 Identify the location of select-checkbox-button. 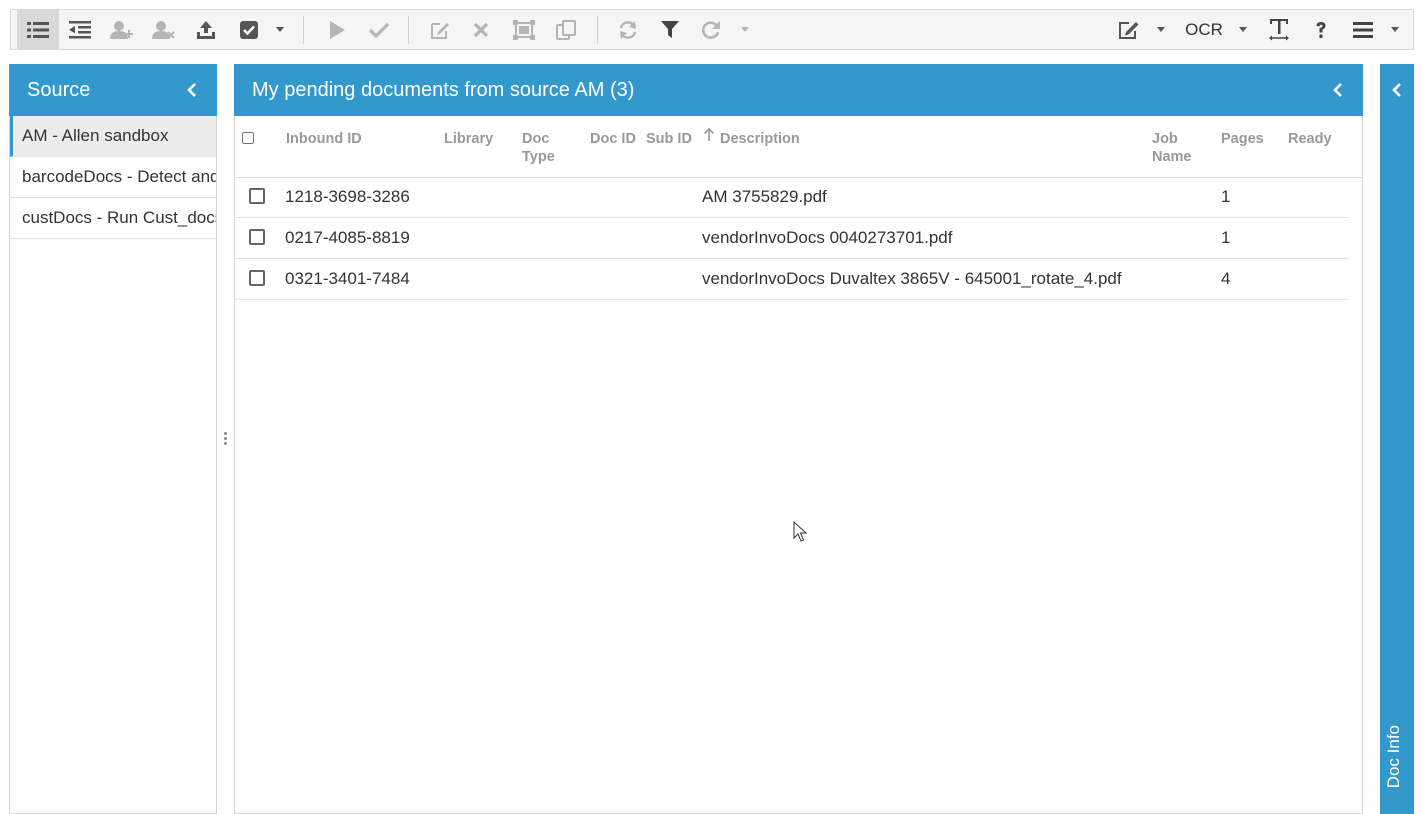
(249, 29).